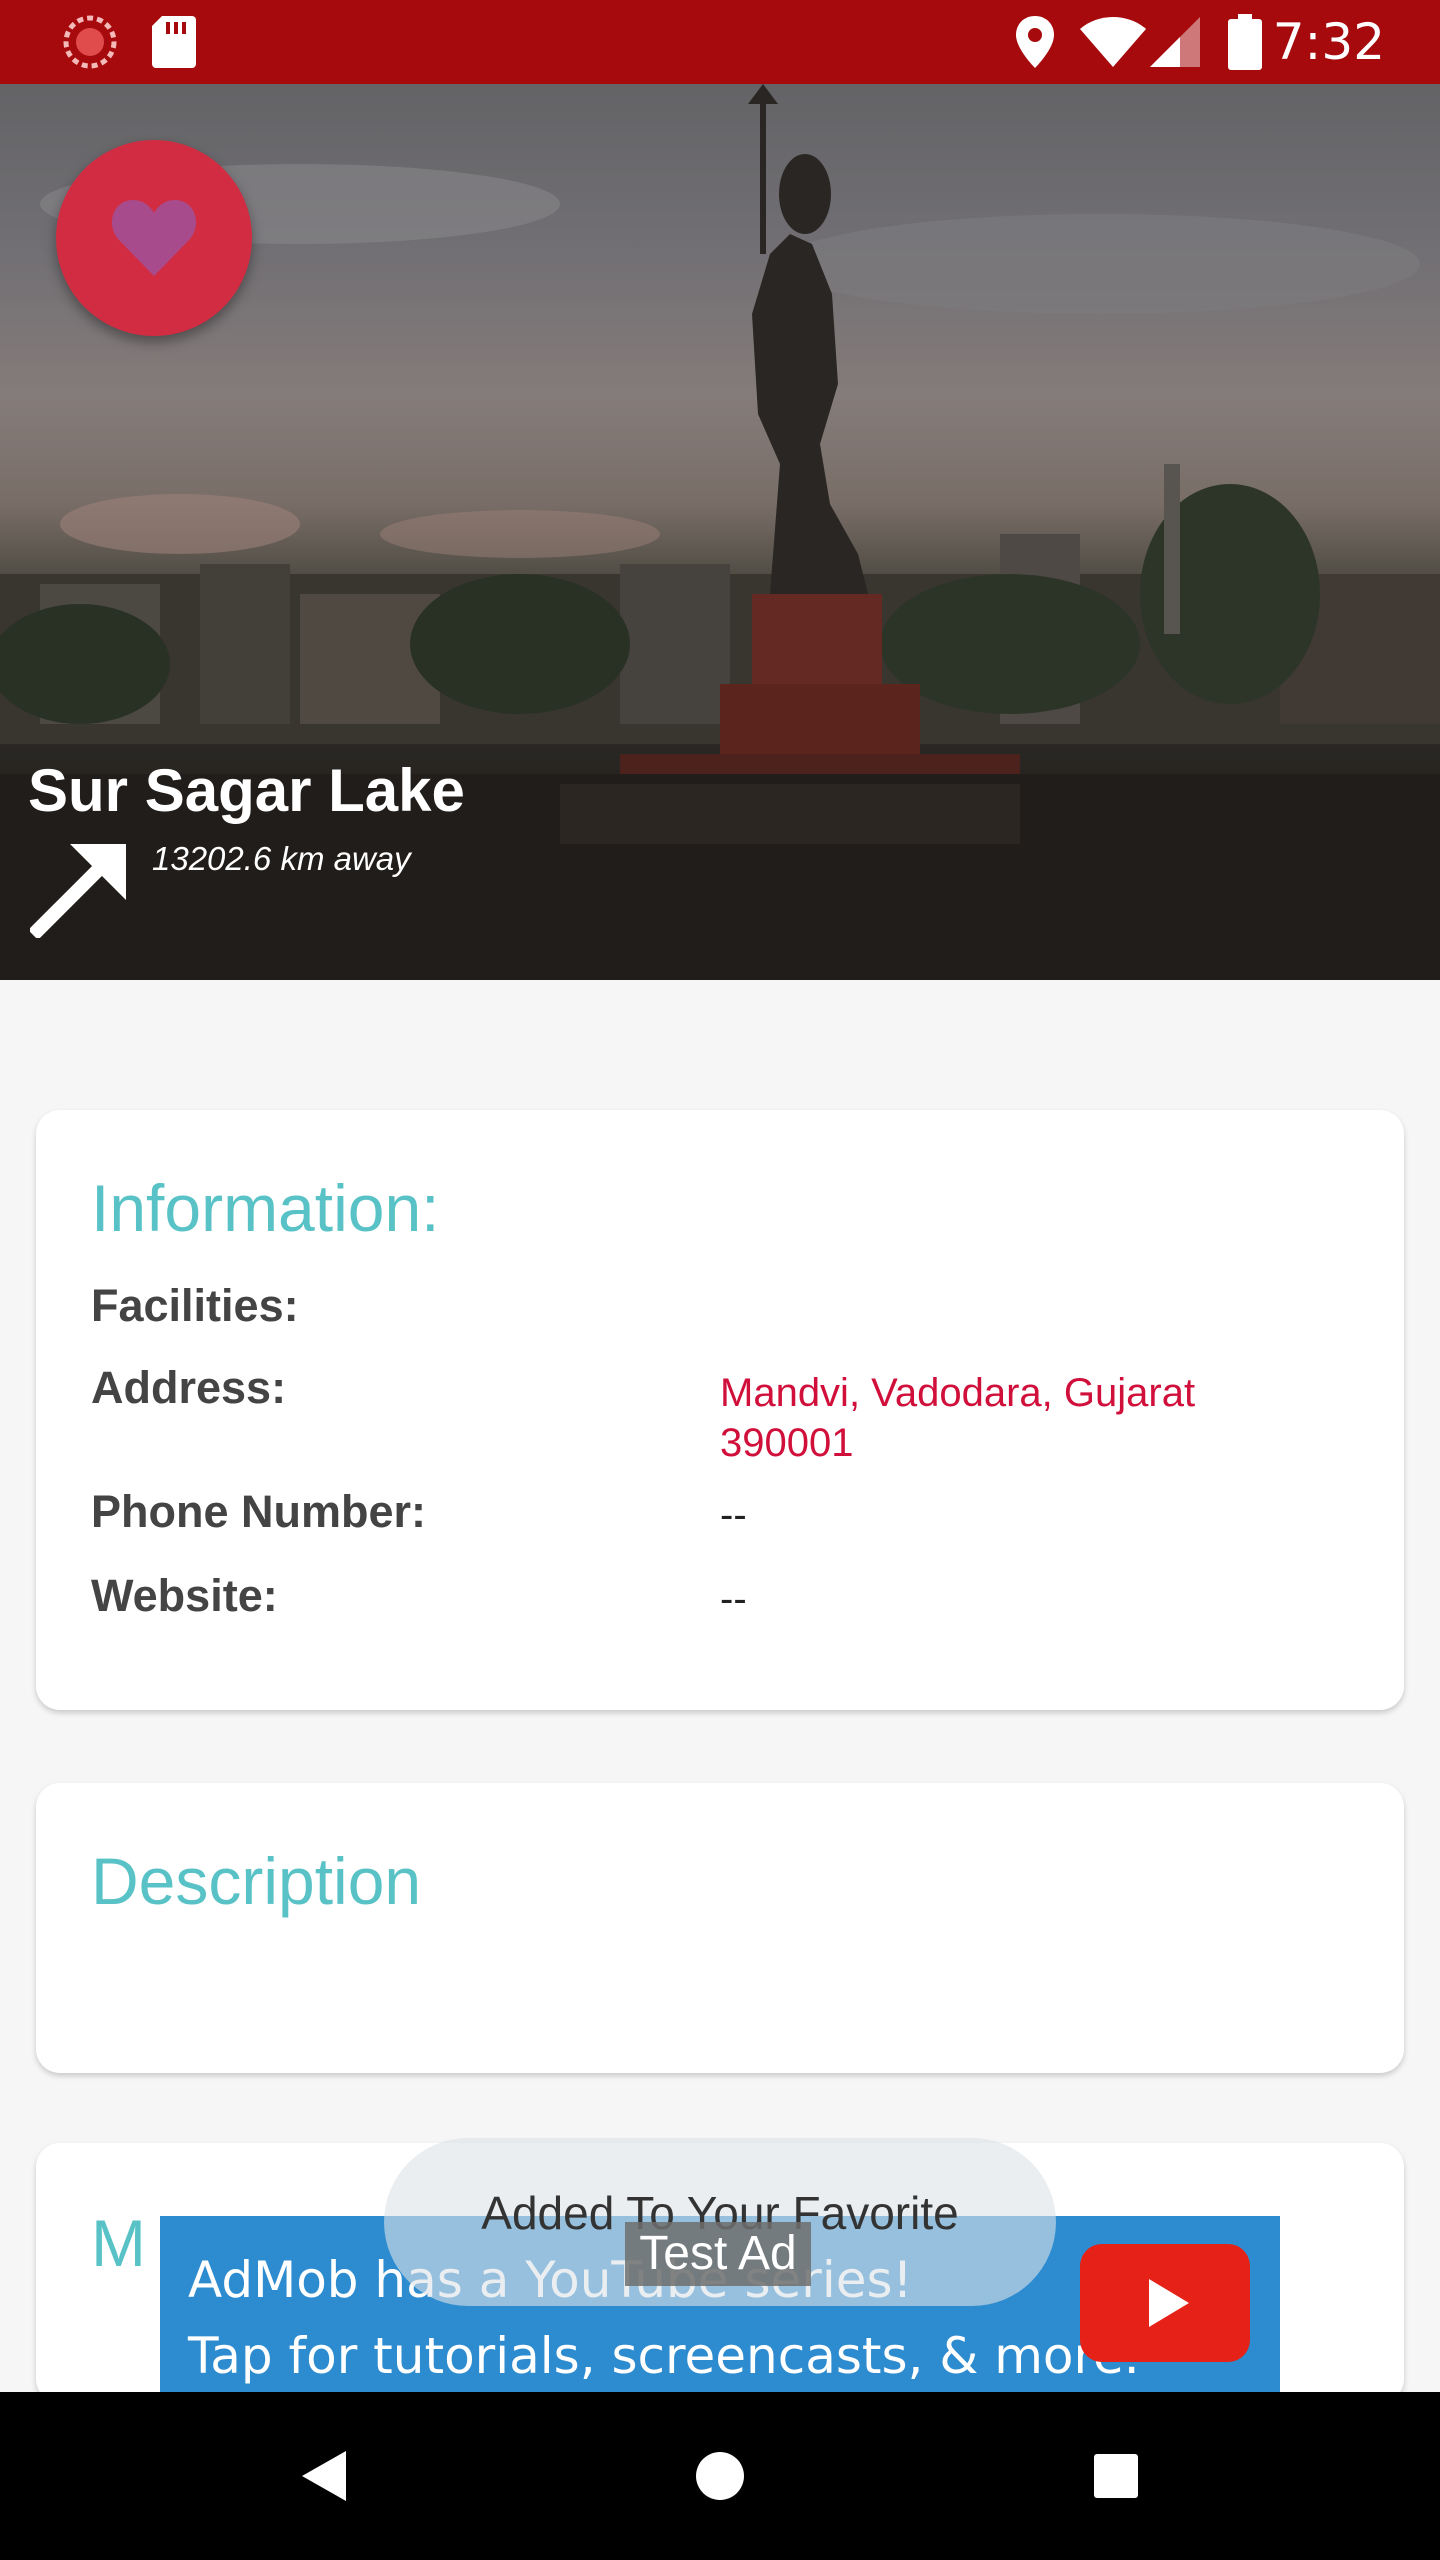 The image size is (1440, 2560). Describe the element at coordinates (174, 42) in the screenshot. I see `sd-card-icon` at that location.